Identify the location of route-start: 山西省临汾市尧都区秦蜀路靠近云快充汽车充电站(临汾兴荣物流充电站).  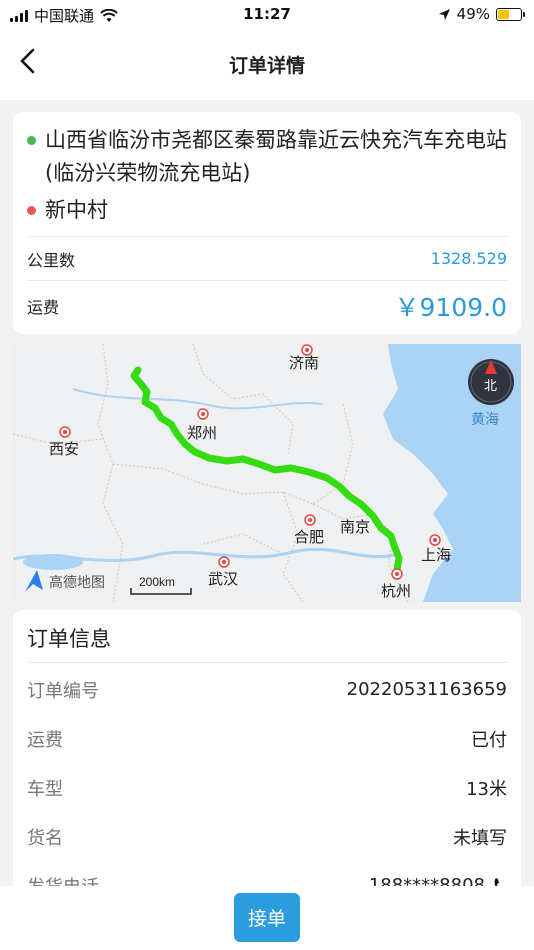
(267, 151).